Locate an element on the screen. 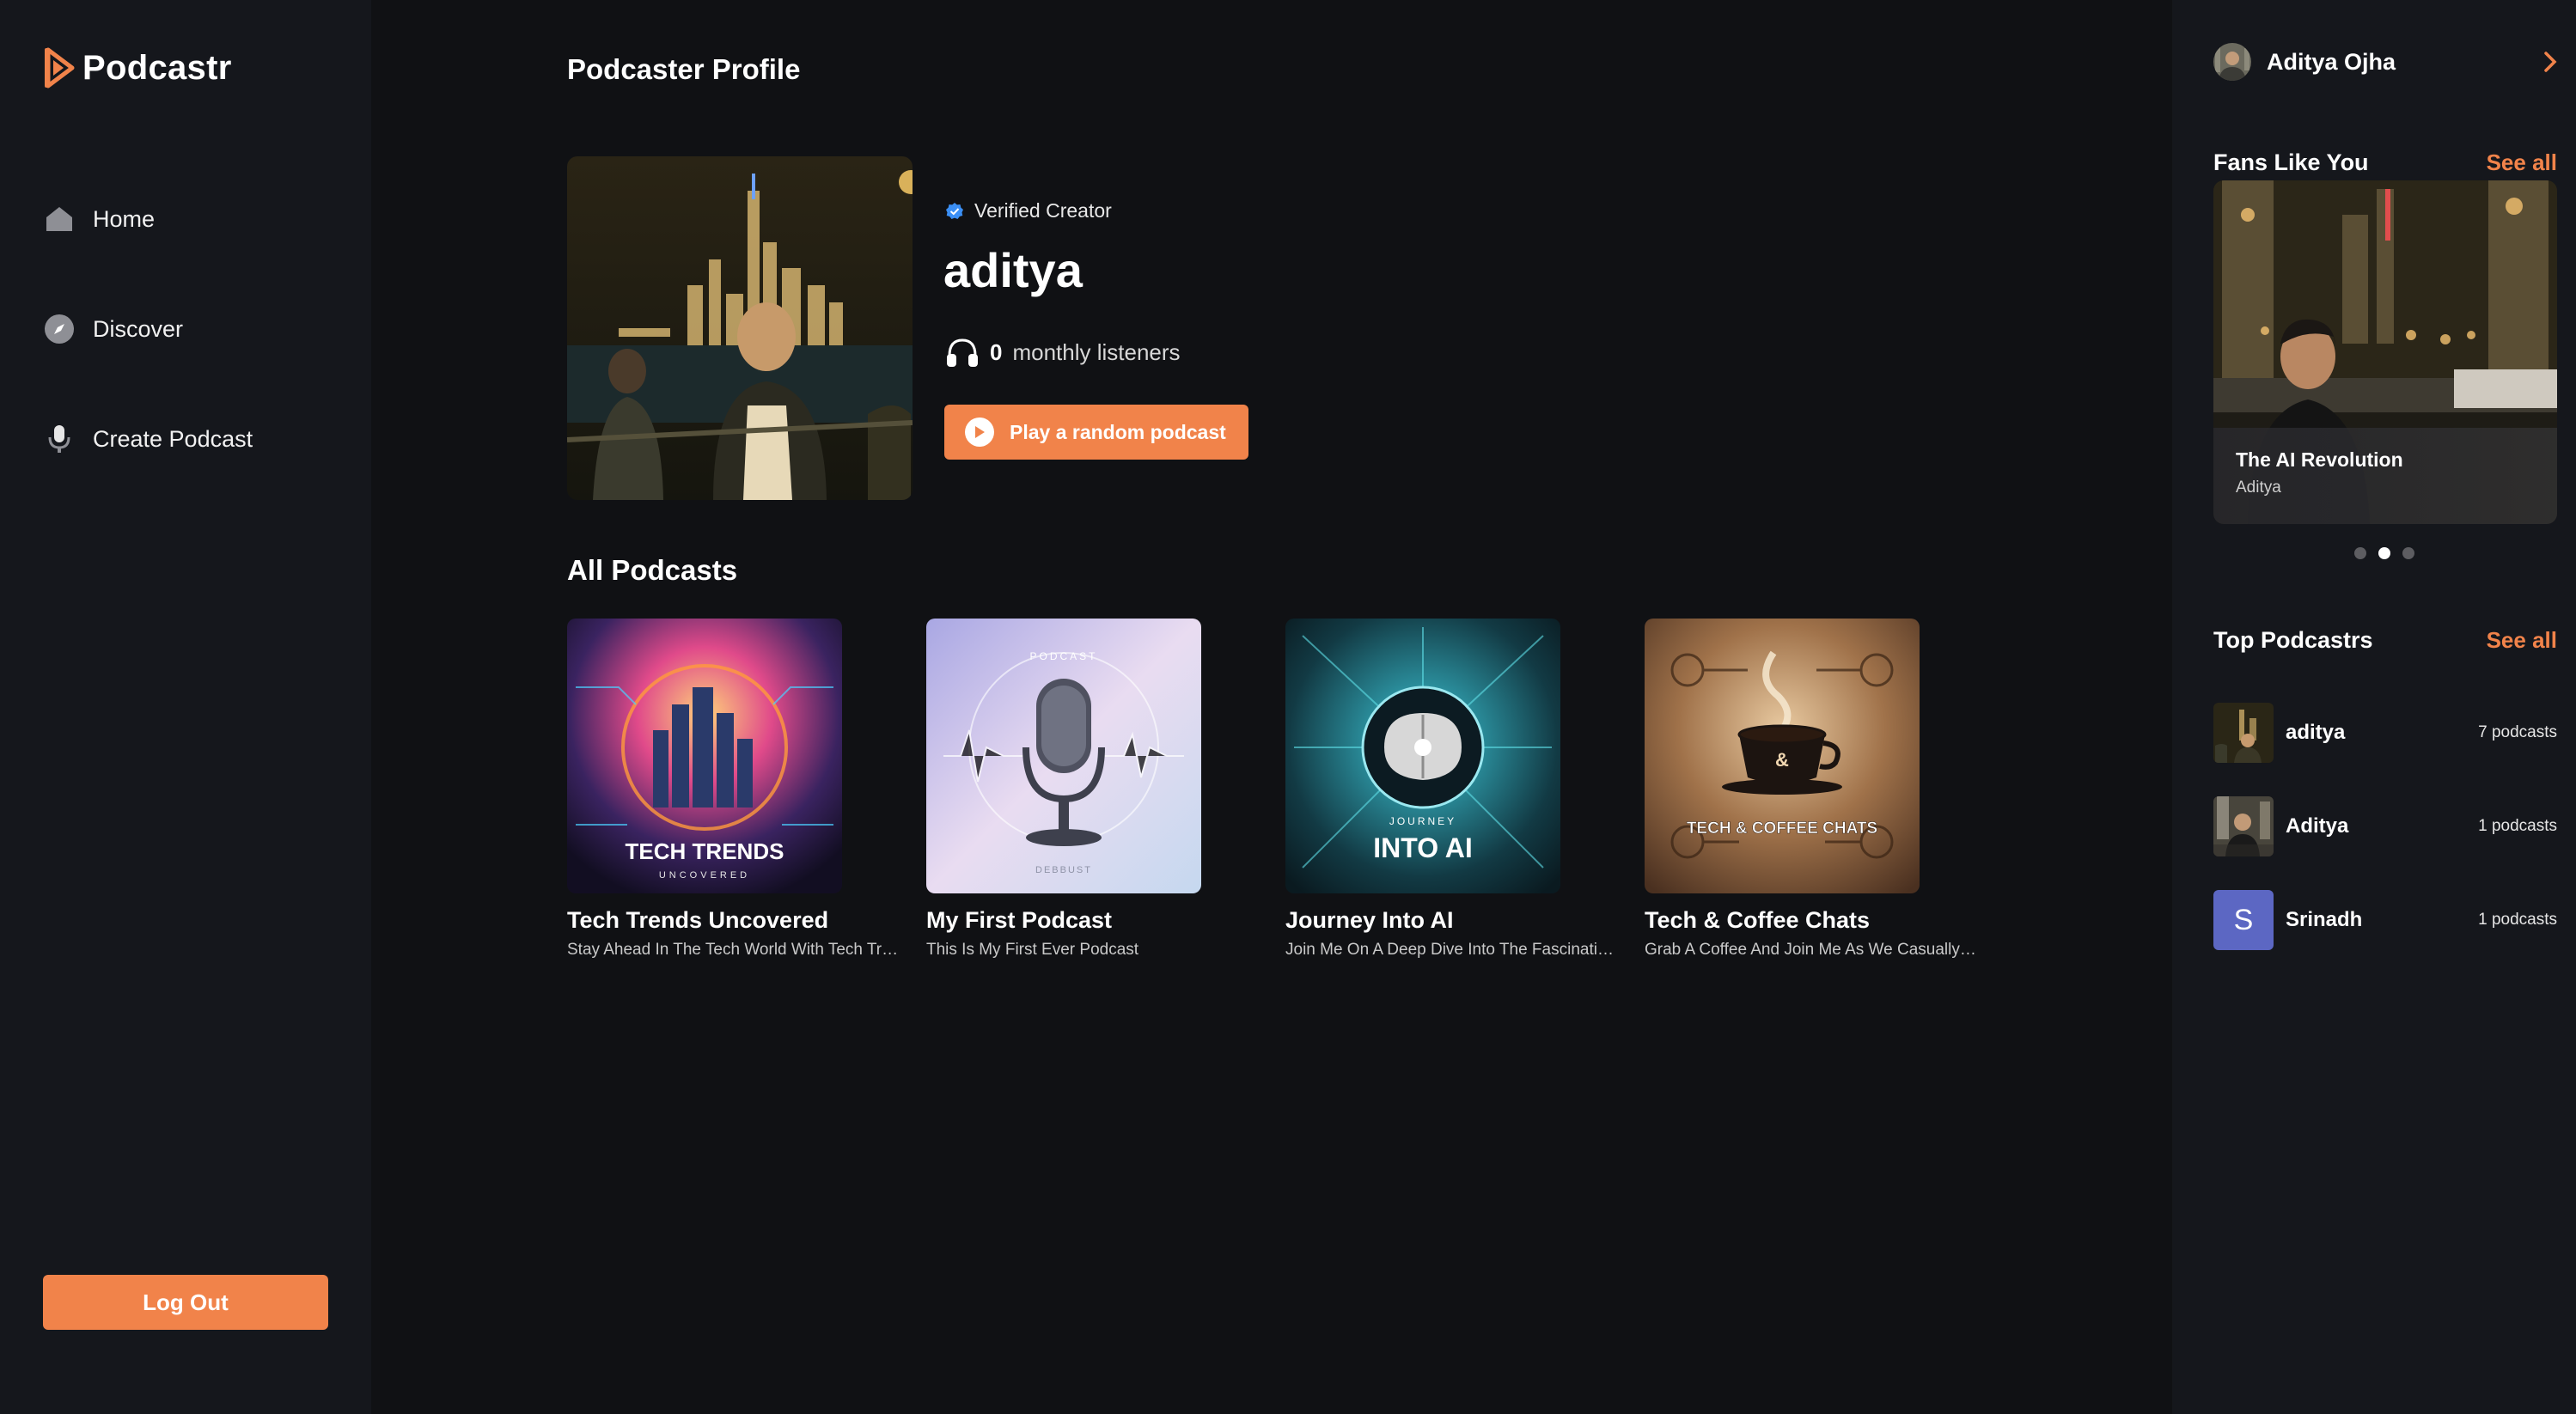  fan-card-caption: The AI Revolution Aditya is located at coordinates (2385, 476).